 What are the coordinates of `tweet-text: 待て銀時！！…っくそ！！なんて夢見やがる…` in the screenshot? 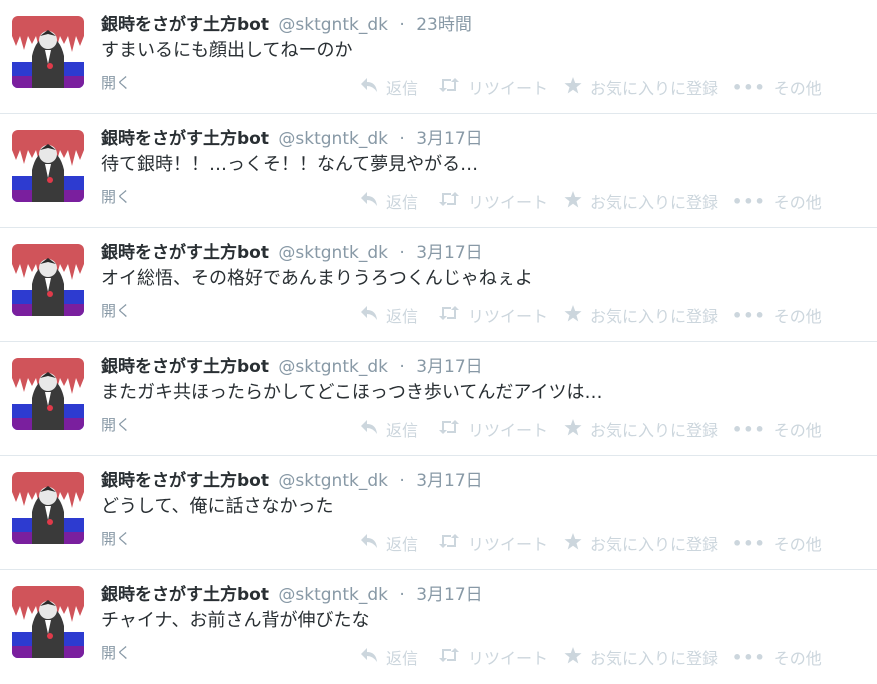 It's located at (290, 164).